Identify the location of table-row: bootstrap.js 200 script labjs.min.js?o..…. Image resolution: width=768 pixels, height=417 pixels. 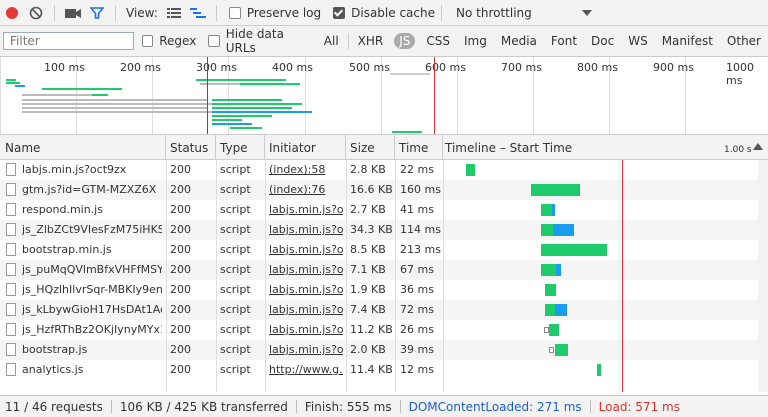
(384, 350).